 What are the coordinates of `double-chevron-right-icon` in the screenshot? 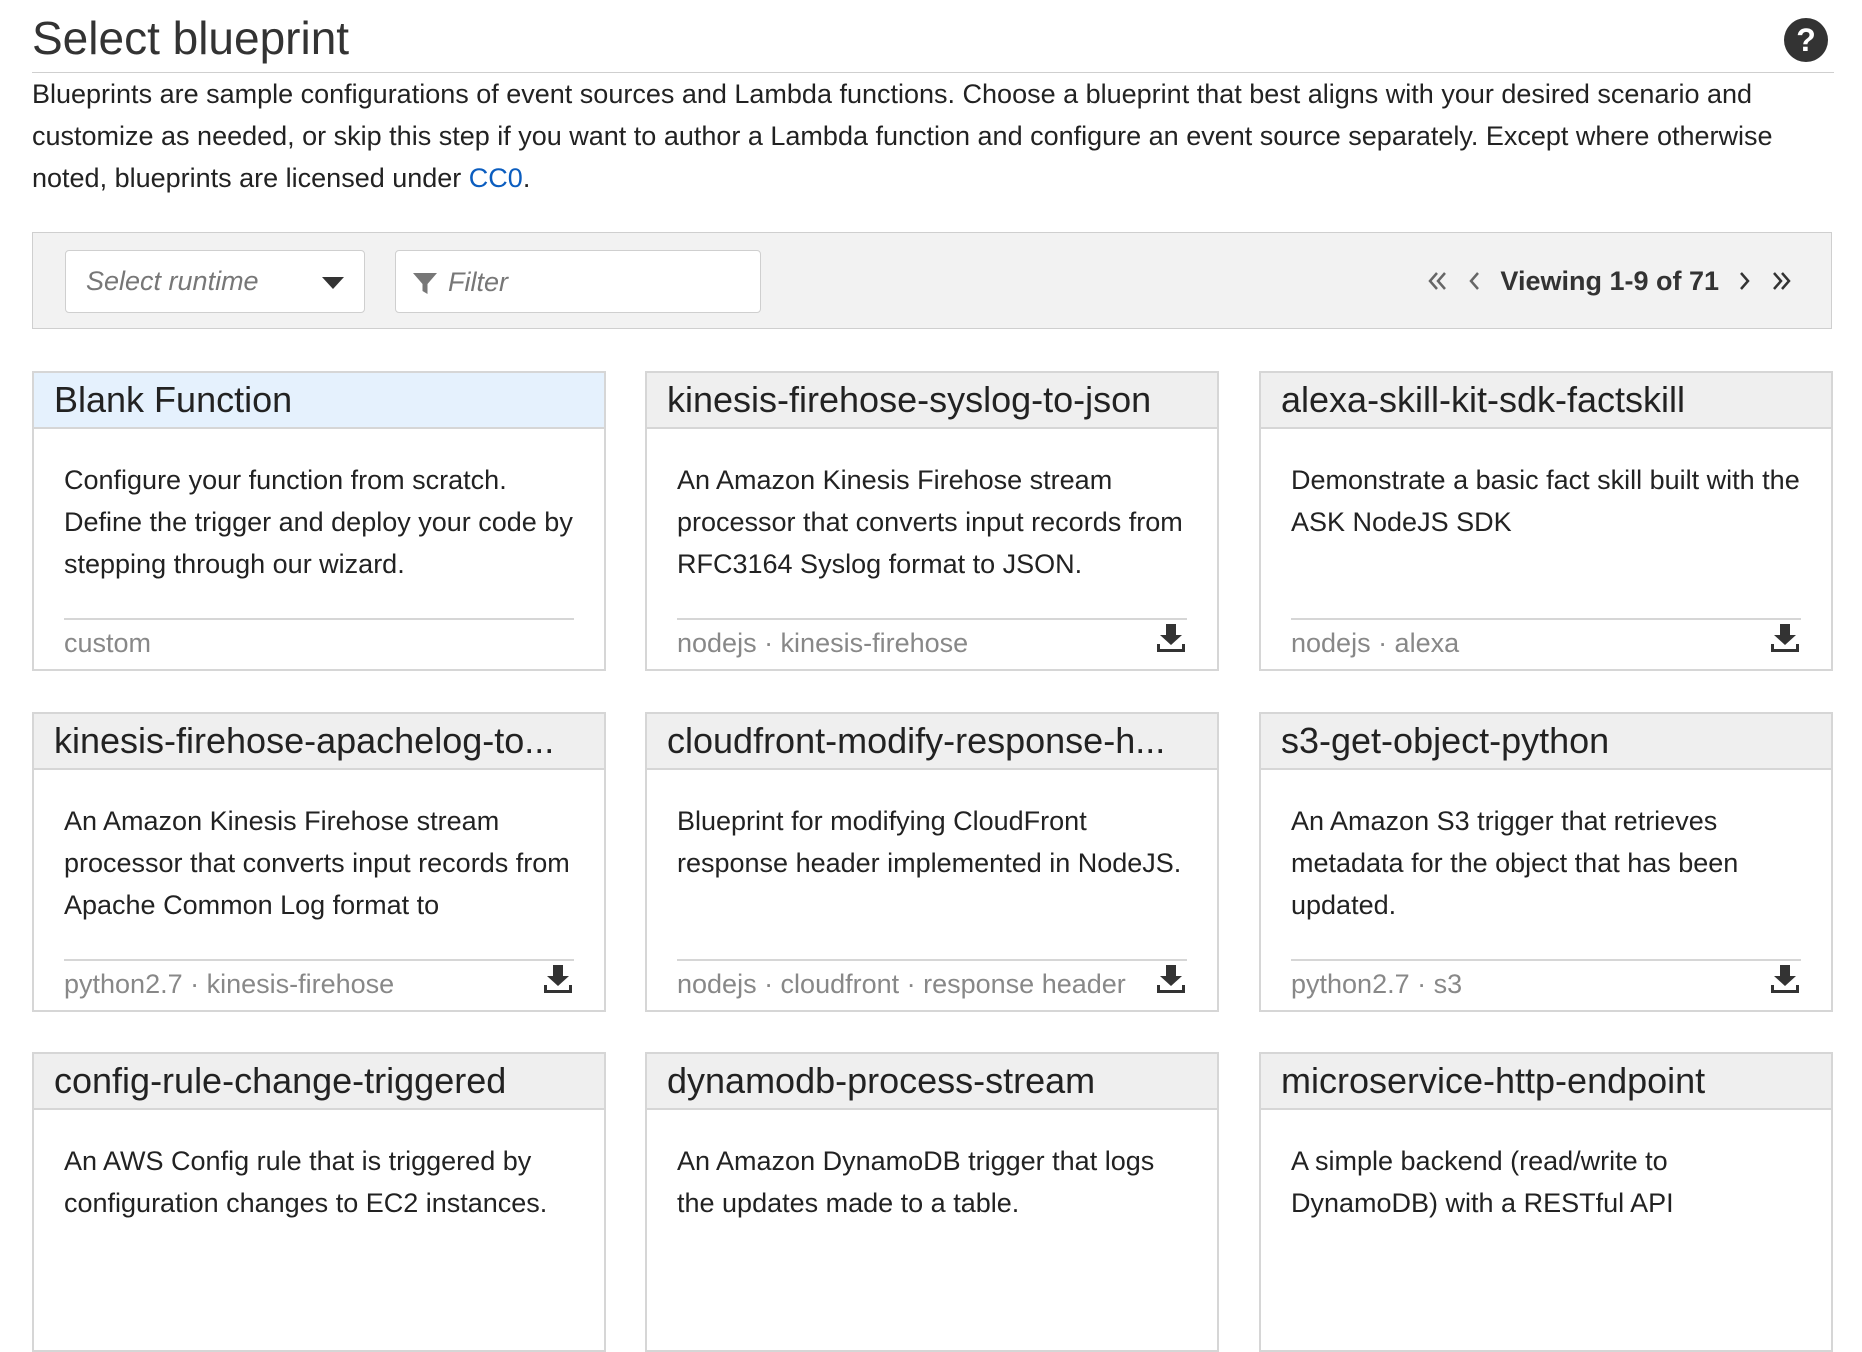 It's located at (1782, 281).